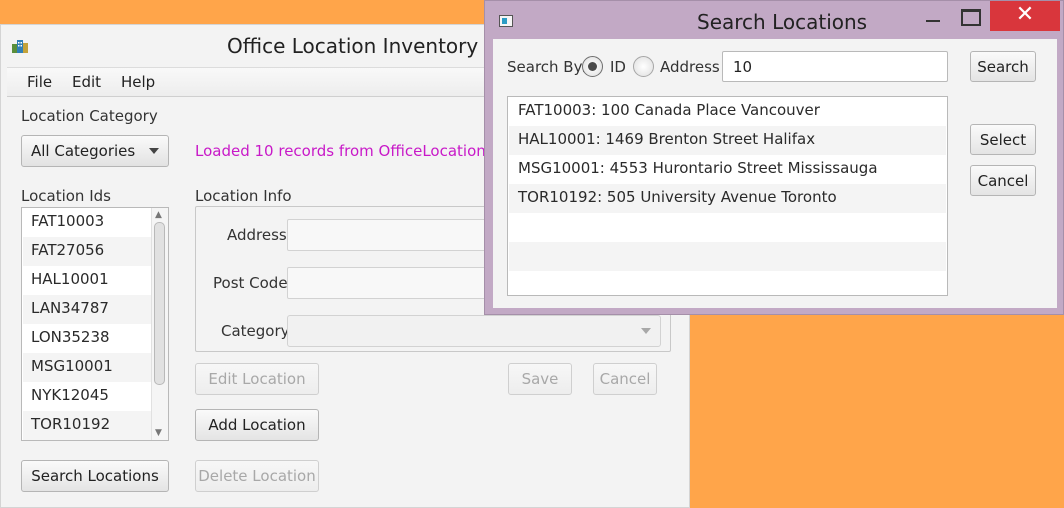 The width and height of the screenshot is (1064, 508). Describe the element at coordinates (782, 22) in the screenshot. I see `dialog-title: Search Locations` at that location.